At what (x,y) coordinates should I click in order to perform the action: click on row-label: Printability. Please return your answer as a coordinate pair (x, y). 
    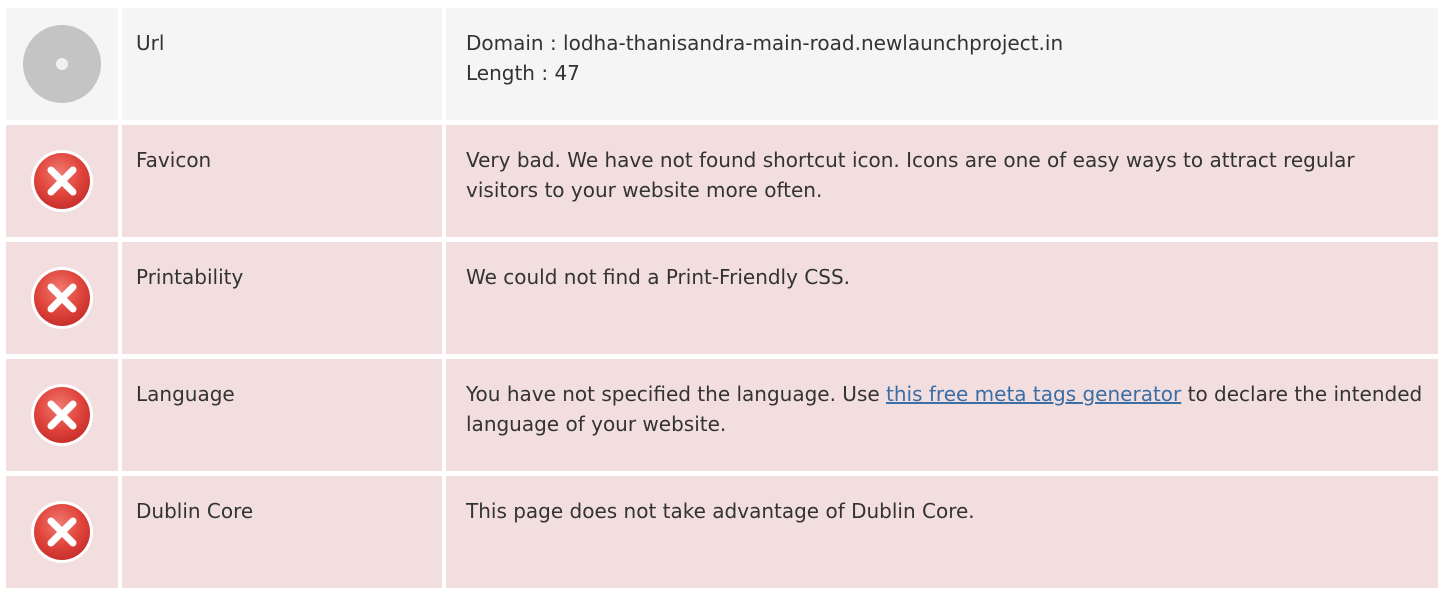
    Looking at the image, I should click on (282, 298).